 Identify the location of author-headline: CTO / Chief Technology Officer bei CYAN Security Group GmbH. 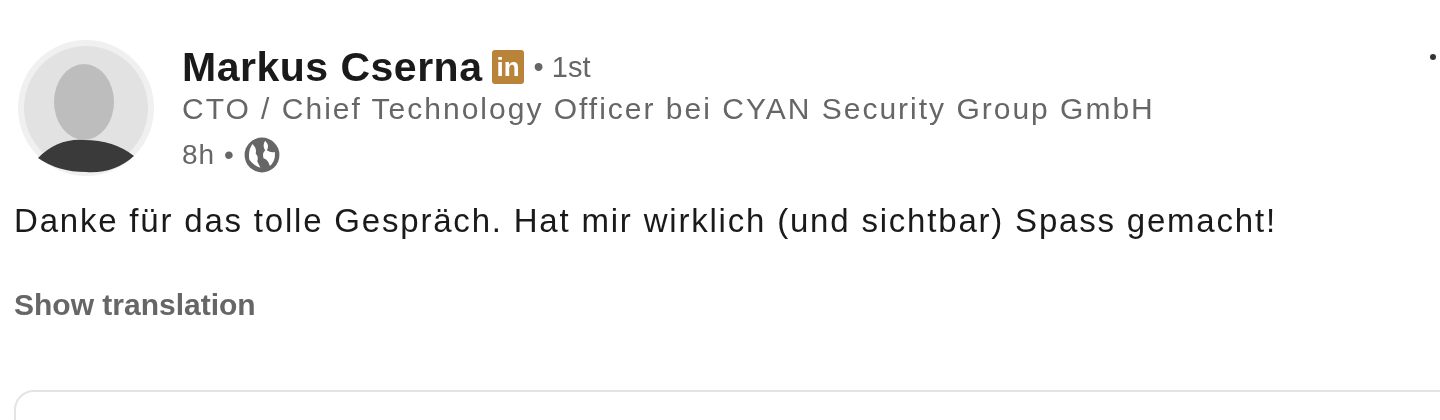
(668, 109).